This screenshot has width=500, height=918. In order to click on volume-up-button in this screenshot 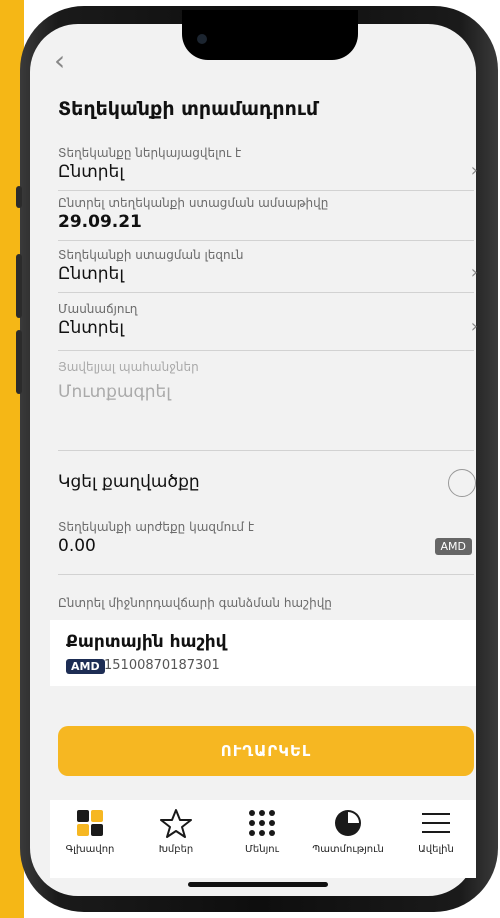, I will do `click(19, 286)`.